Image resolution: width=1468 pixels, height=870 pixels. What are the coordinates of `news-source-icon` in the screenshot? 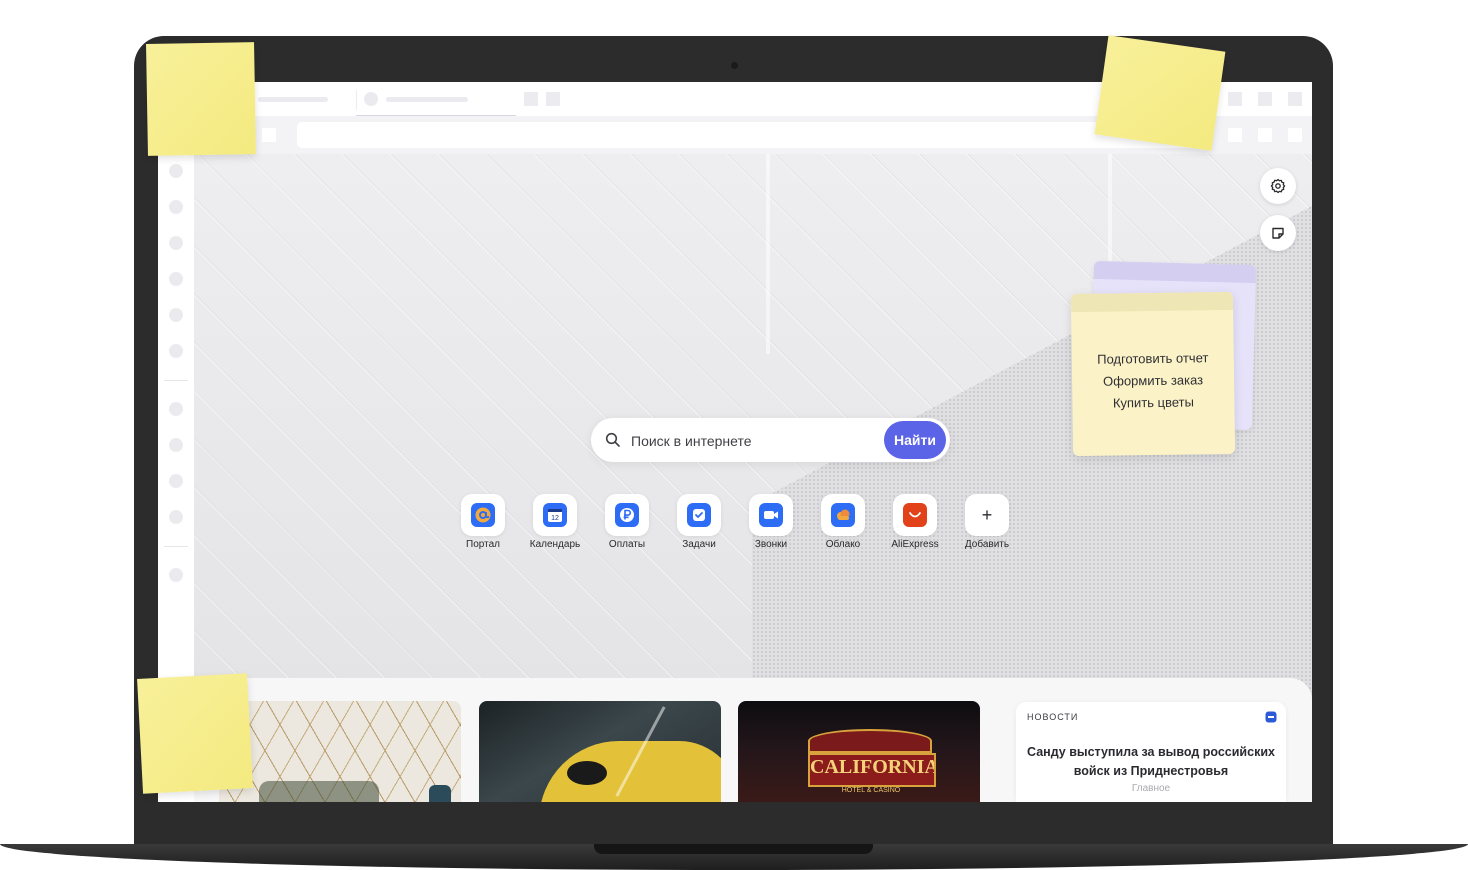 It's located at (1271, 717).